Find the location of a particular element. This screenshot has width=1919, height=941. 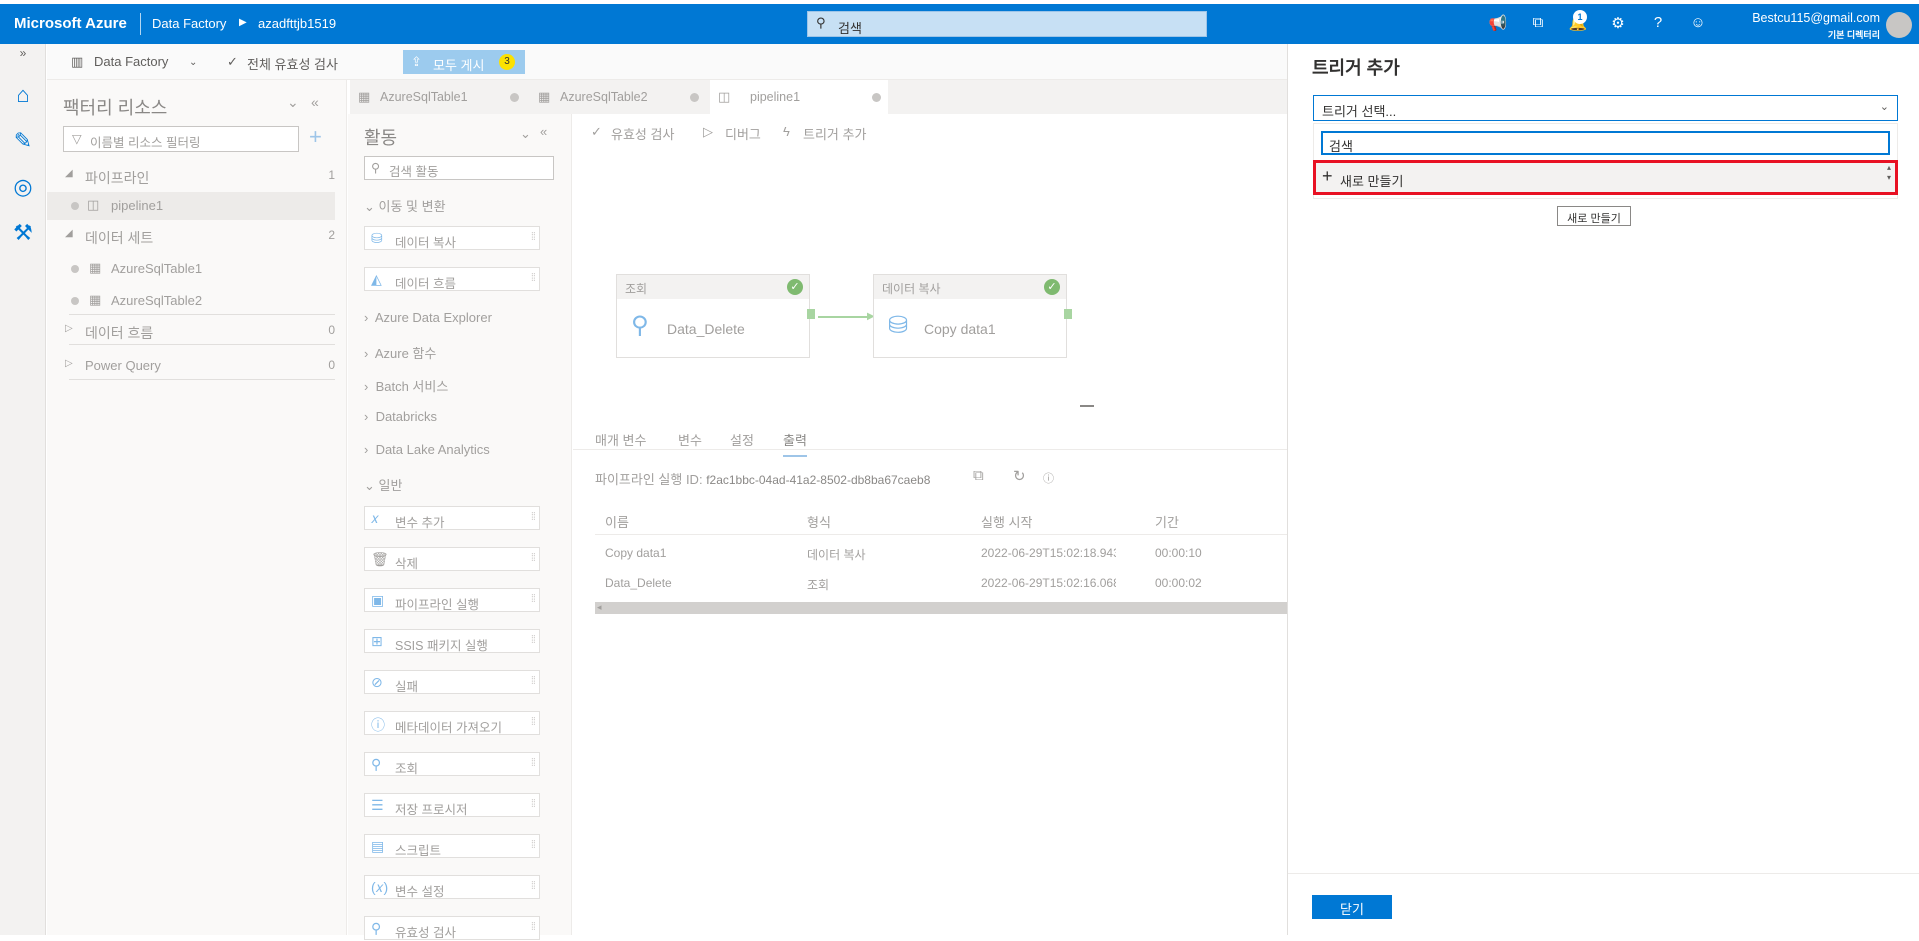

activity-execute-ssis: ⊞ SSIS 패키지 실행 ⁞⁞ is located at coordinates (452, 641).